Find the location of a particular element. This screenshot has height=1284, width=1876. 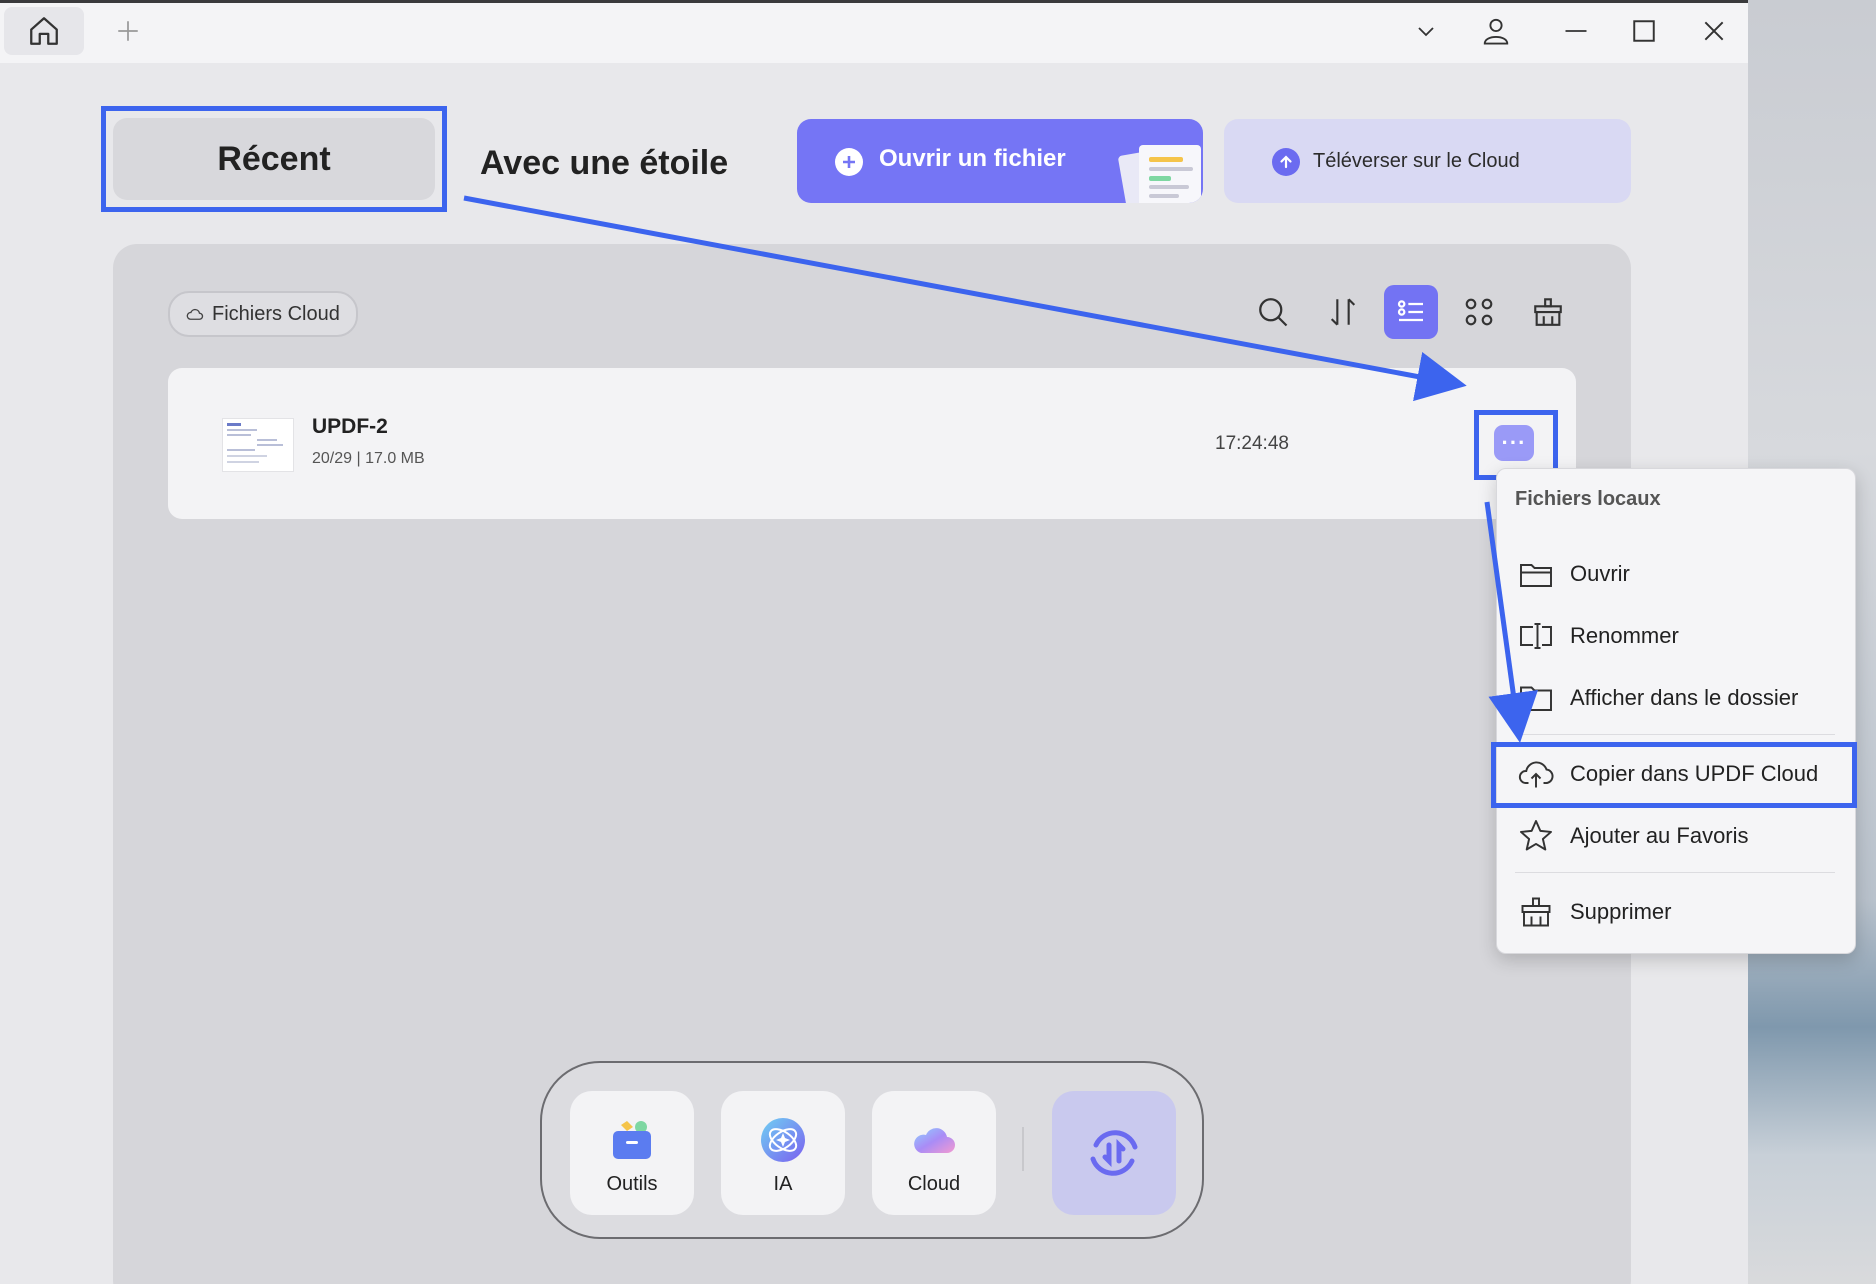

minimize-button is located at coordinates (1576, 31).